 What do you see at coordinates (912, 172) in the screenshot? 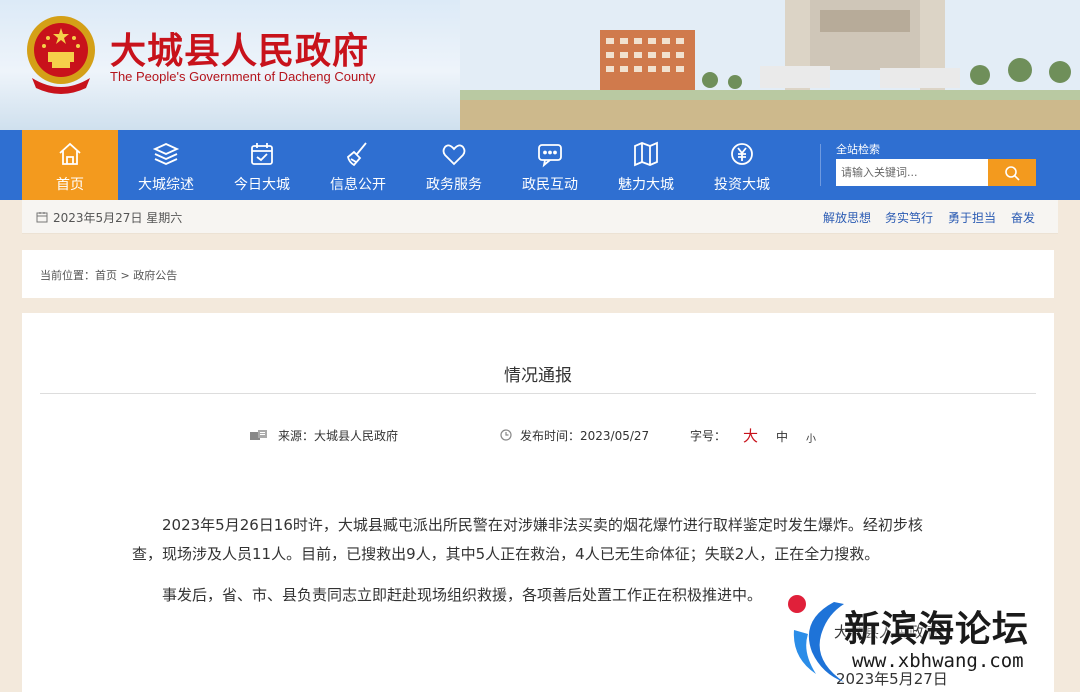
I see `search-input` at bounding box center [912, 172].